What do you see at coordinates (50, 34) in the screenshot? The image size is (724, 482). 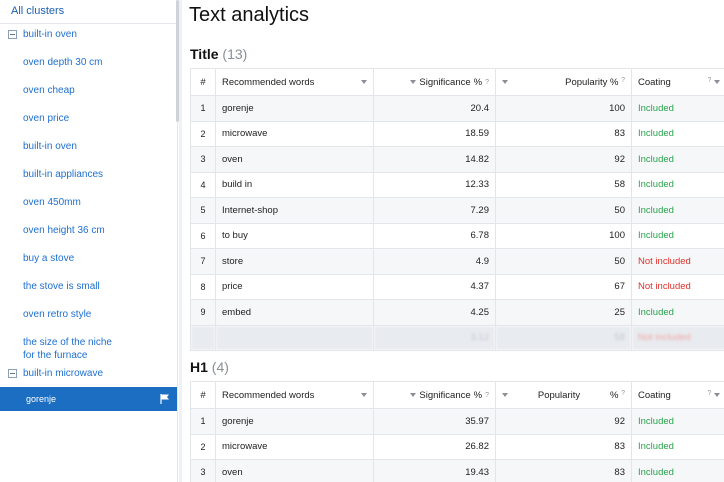 I see `cluster-group-label: built-in oven` at bounding box center [50, 34].